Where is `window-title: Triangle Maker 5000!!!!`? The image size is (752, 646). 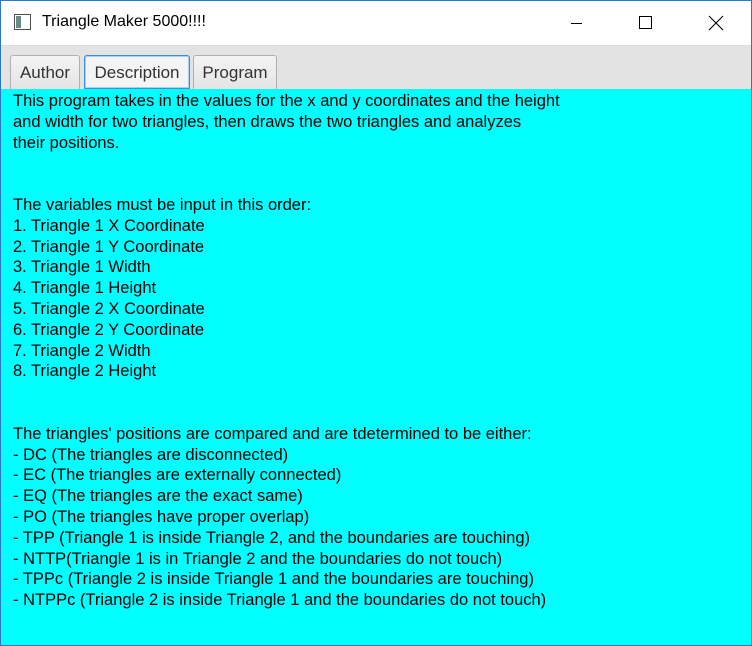 window-title: Triangle Maker 5000!!!! is located at coordinates (124, 21).